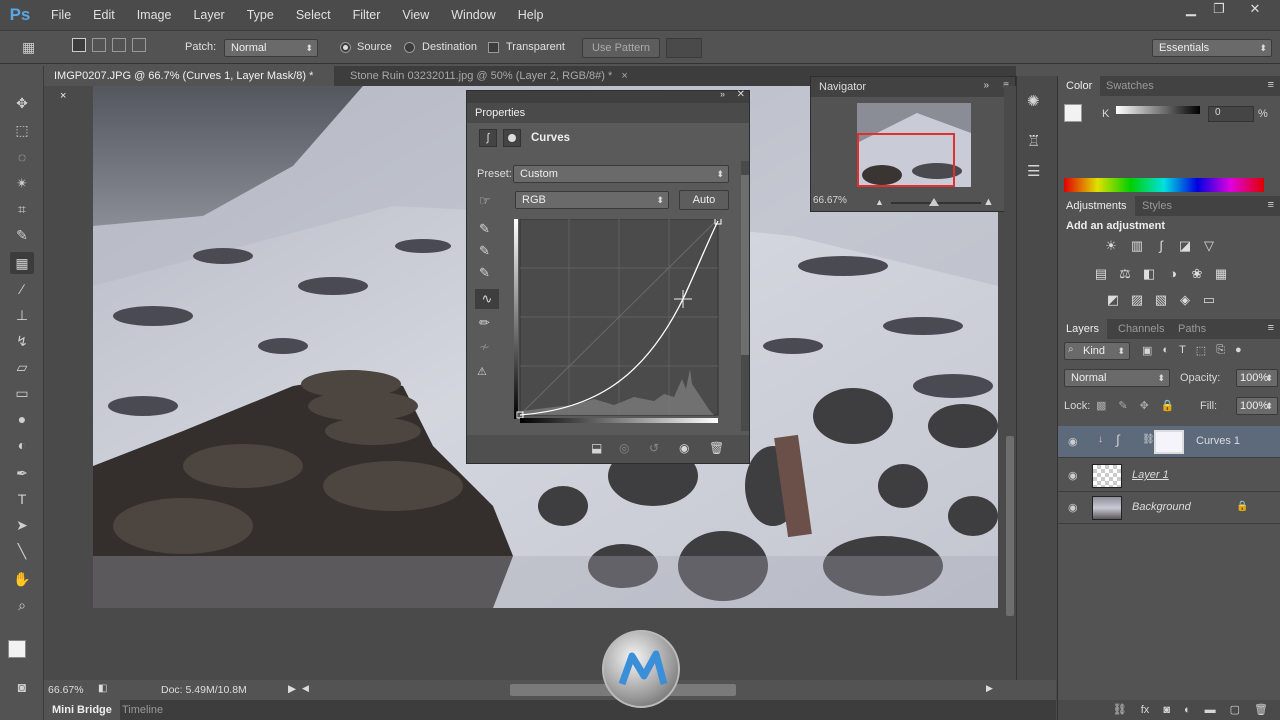  What do you see at coordinates (621, 48) in the screenshot?
I see `use-pattern-button: Use Pattern` at bounding box center [621, 48].